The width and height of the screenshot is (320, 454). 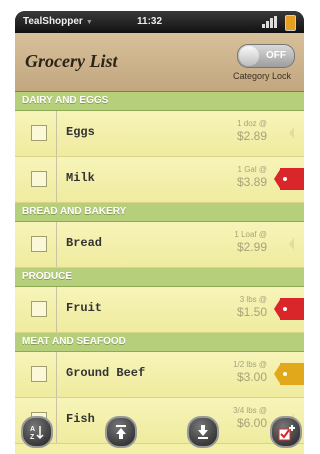 I want to click on list-item: Fruit 3 lbs @ $1.50, so click(x=159, y=310).